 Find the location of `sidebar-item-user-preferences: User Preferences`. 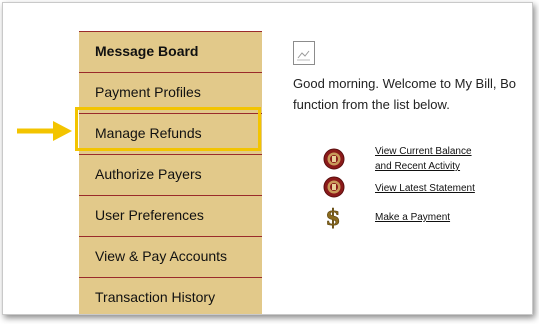

sidebar-item-user-preferences: User Preferences is located at coordinates (170, 215).